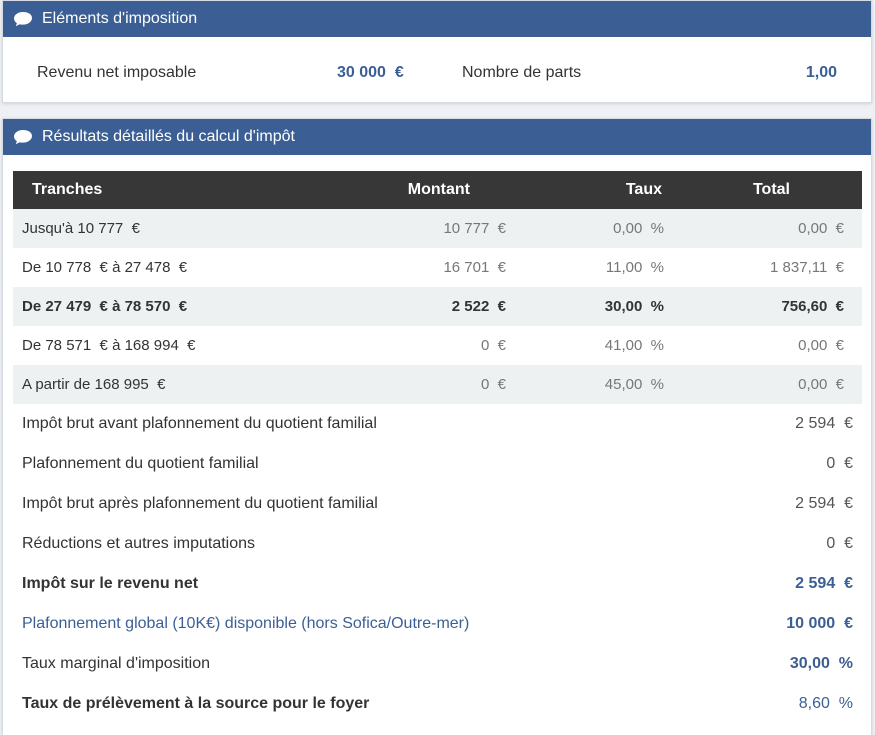 This screenshot has height=735, width=875. Describe the element at coordinates (437, 137) in the screenshot. I see `resultats-panel-header: Résultats détaillés du calcul d'impôt` at that location.